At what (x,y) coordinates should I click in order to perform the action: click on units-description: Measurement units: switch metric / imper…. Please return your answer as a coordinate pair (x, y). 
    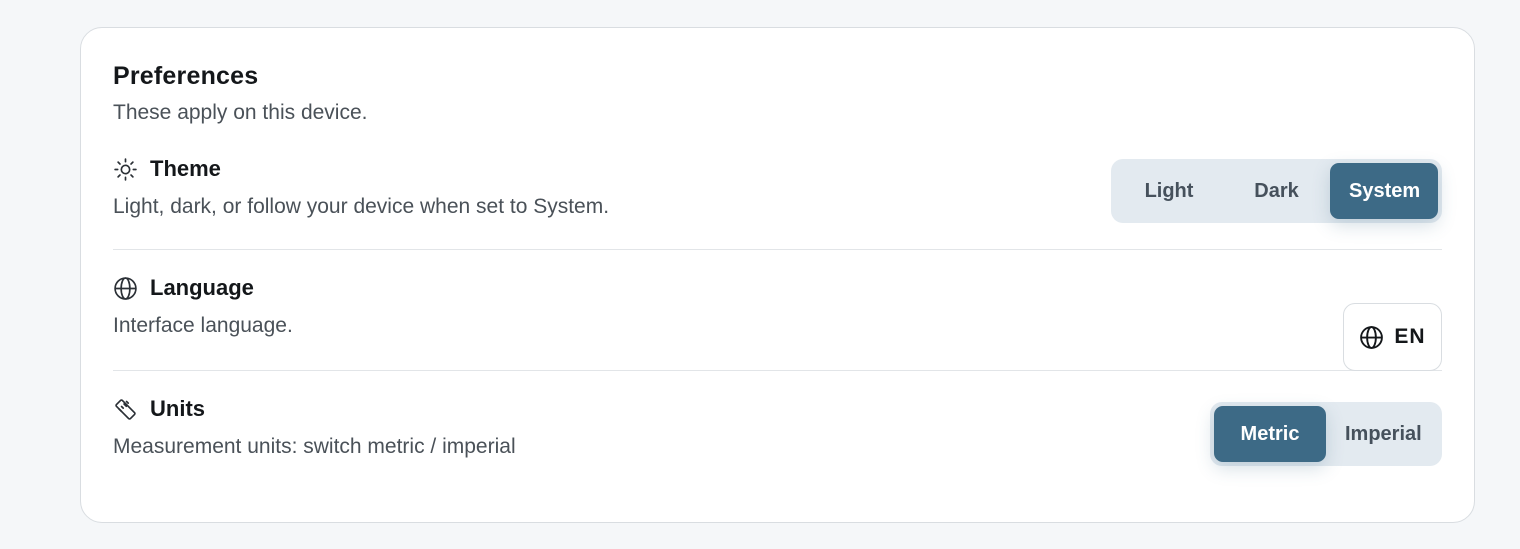
    Looking at the image, I should click on (314, 446).